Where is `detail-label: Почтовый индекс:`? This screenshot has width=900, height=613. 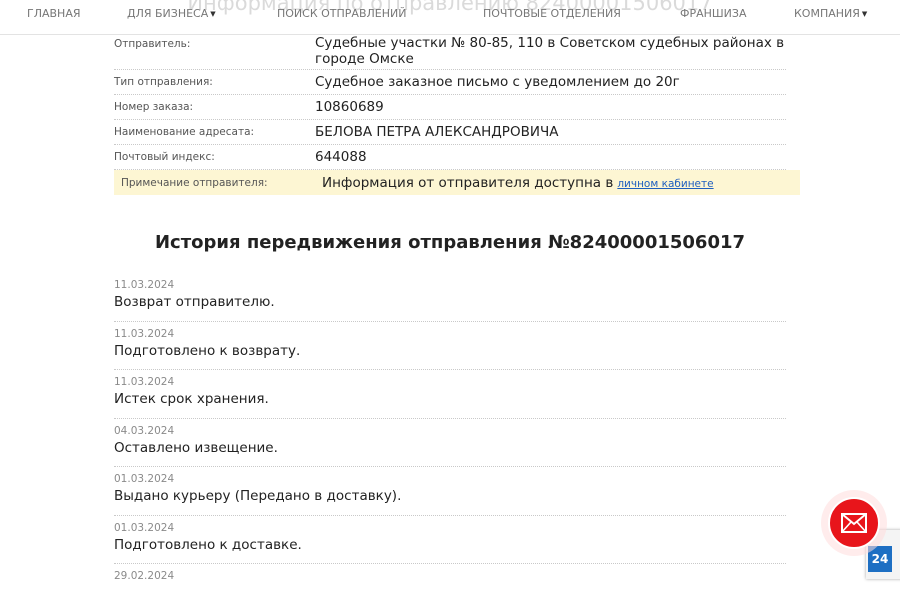 detail-label: Почтовый индекс: is located at coordinates (164, 157).